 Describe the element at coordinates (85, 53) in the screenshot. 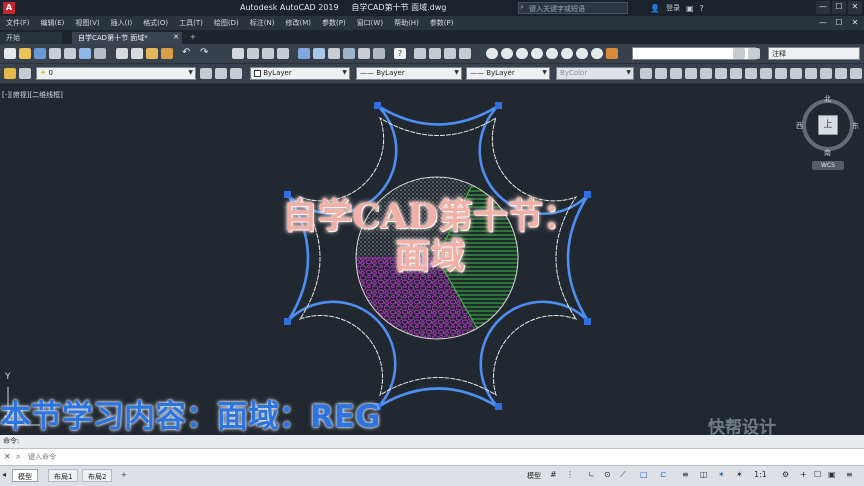

I see `publish-icon` at that location.